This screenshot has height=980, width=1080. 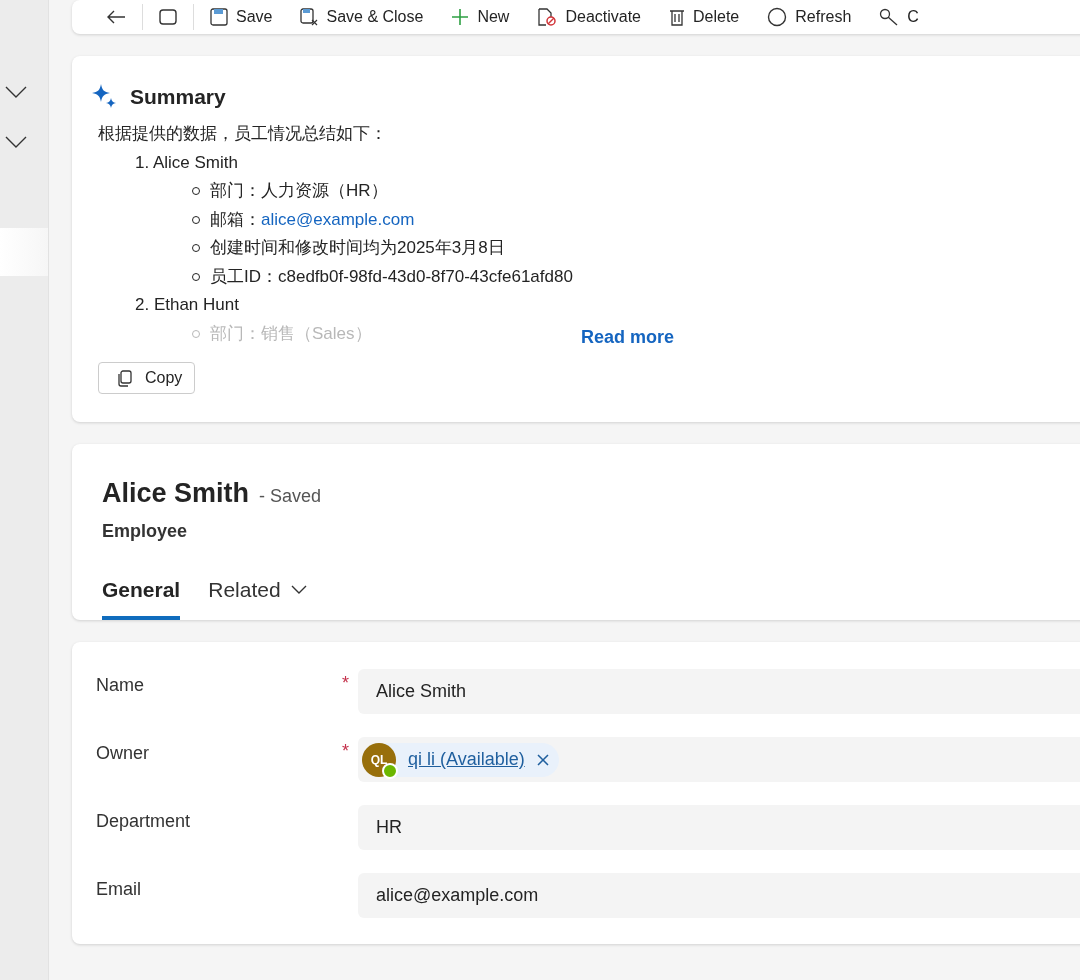 What do you see at coordinates (241, 17) in the screenshot?
I see `save-button: Save` at bounding box center [241, 17].